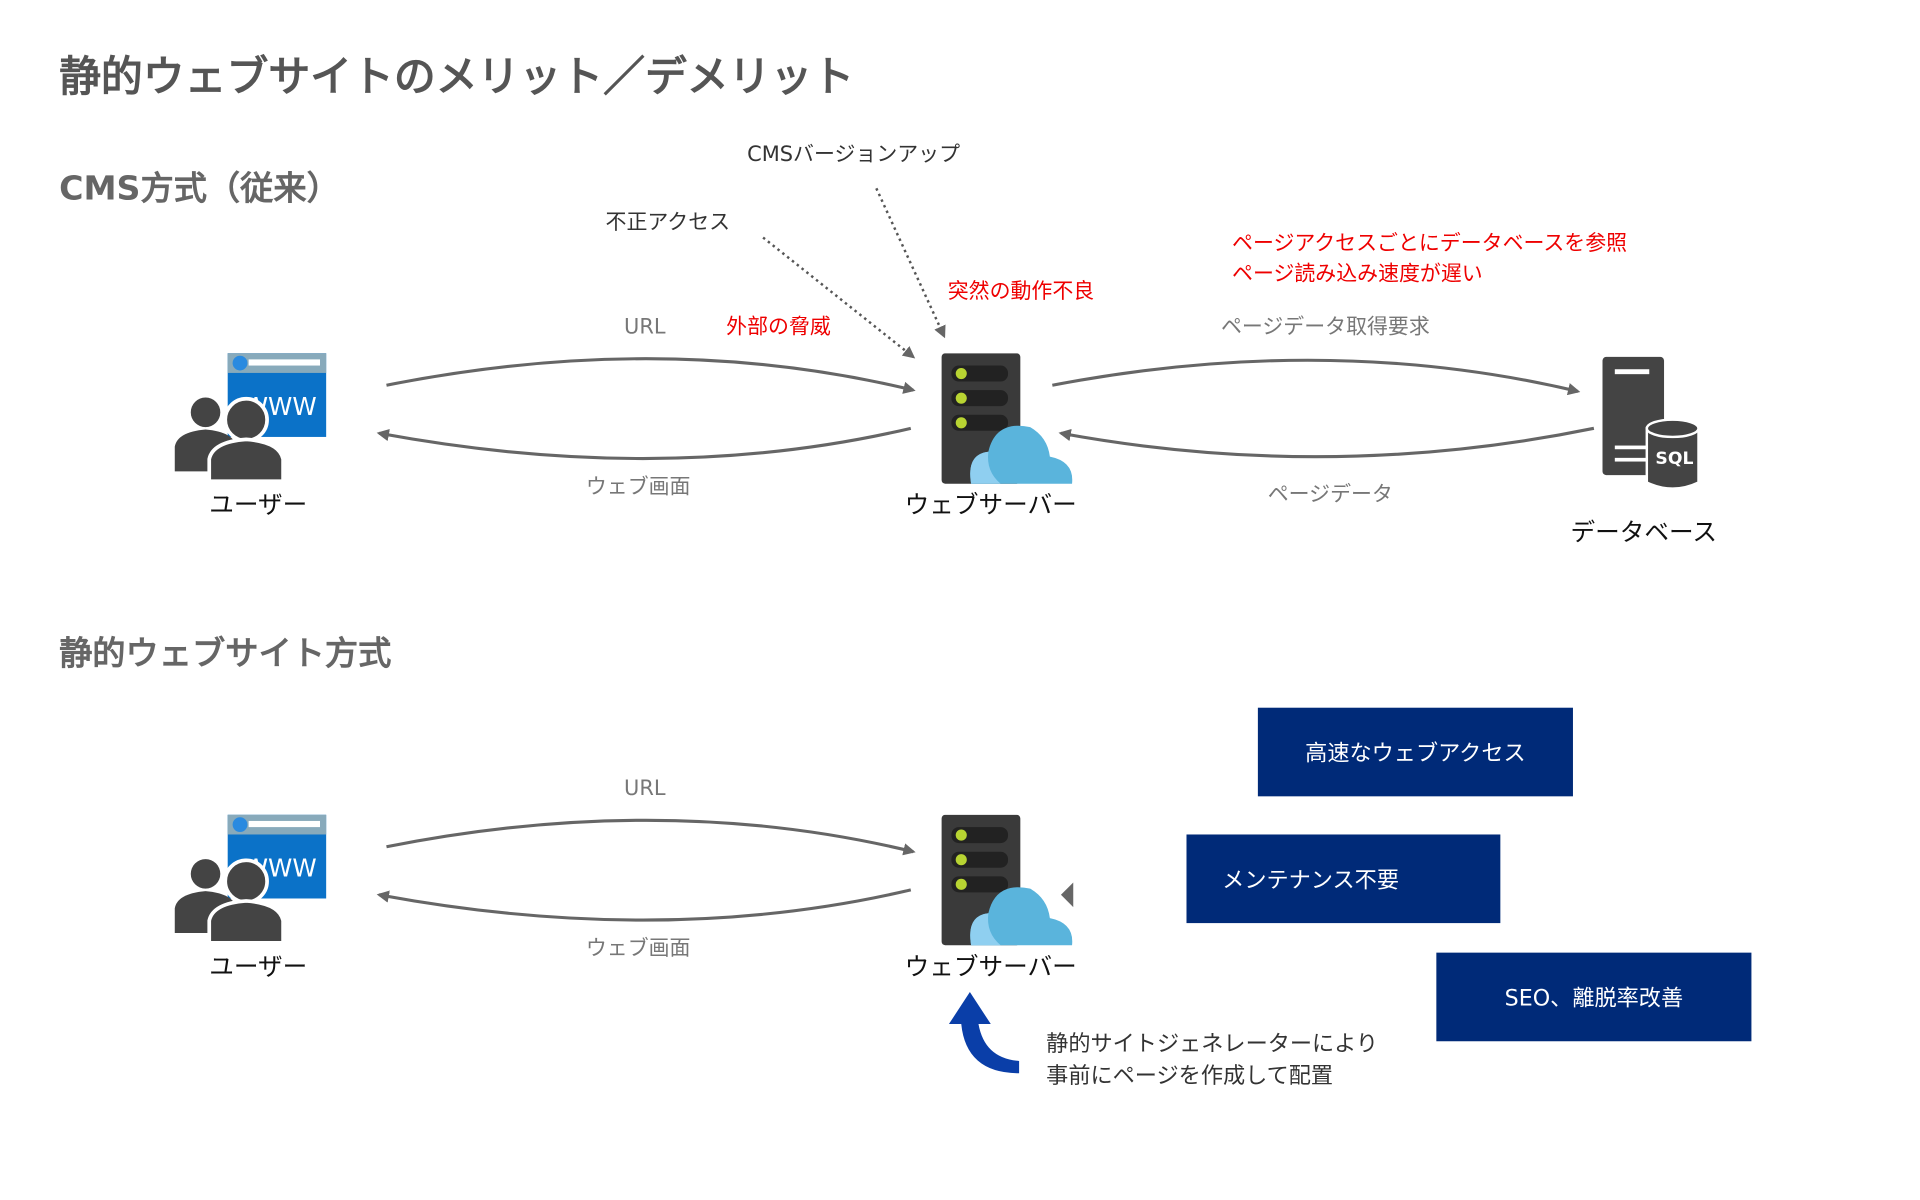  I want to click on page-data-arrow, so click(1326, 442).